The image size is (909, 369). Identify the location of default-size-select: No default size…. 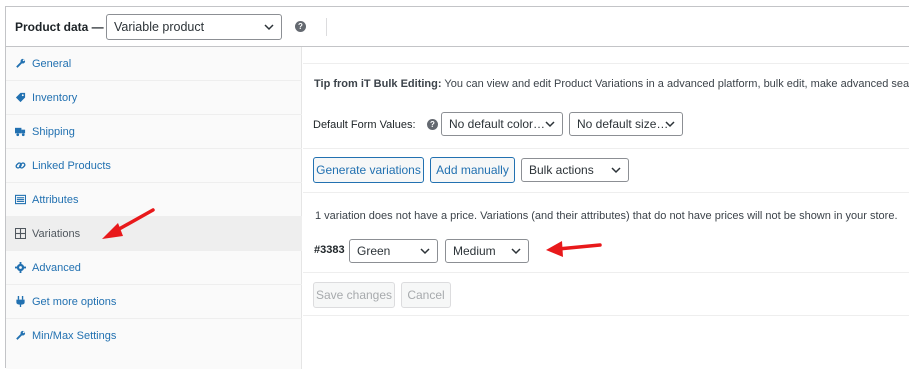
(626, 124).